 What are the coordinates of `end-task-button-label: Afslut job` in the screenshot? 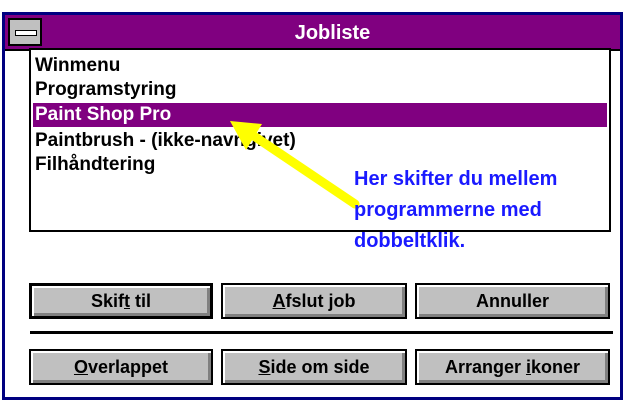 It's located at (314, 301).